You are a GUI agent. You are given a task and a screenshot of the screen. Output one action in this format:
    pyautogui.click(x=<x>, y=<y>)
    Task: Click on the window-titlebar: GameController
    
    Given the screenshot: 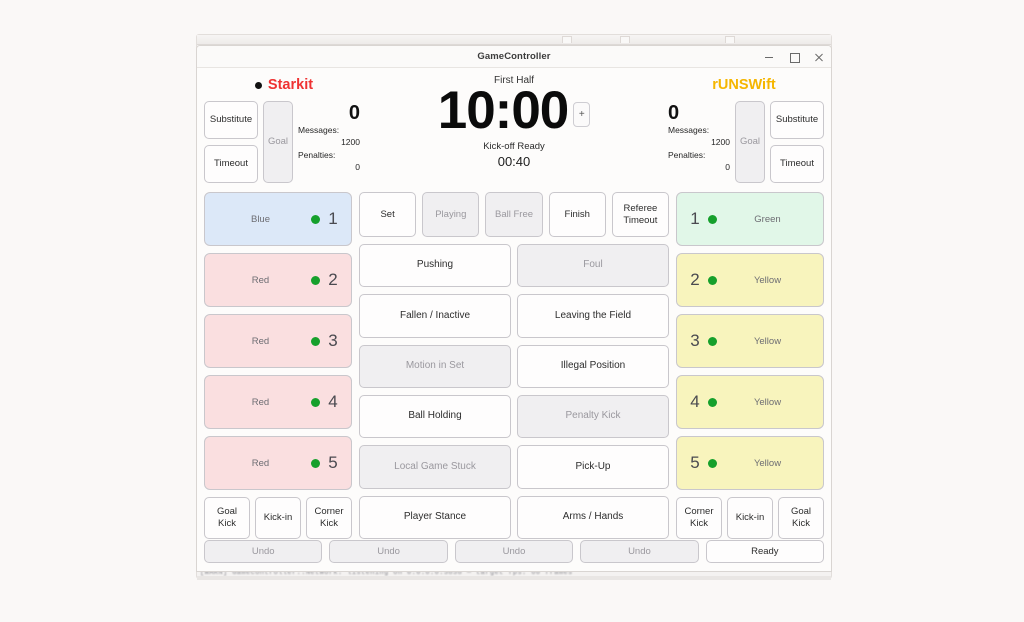 What is the action you would take?
    pyautogui.click(x=514, y=57)
    